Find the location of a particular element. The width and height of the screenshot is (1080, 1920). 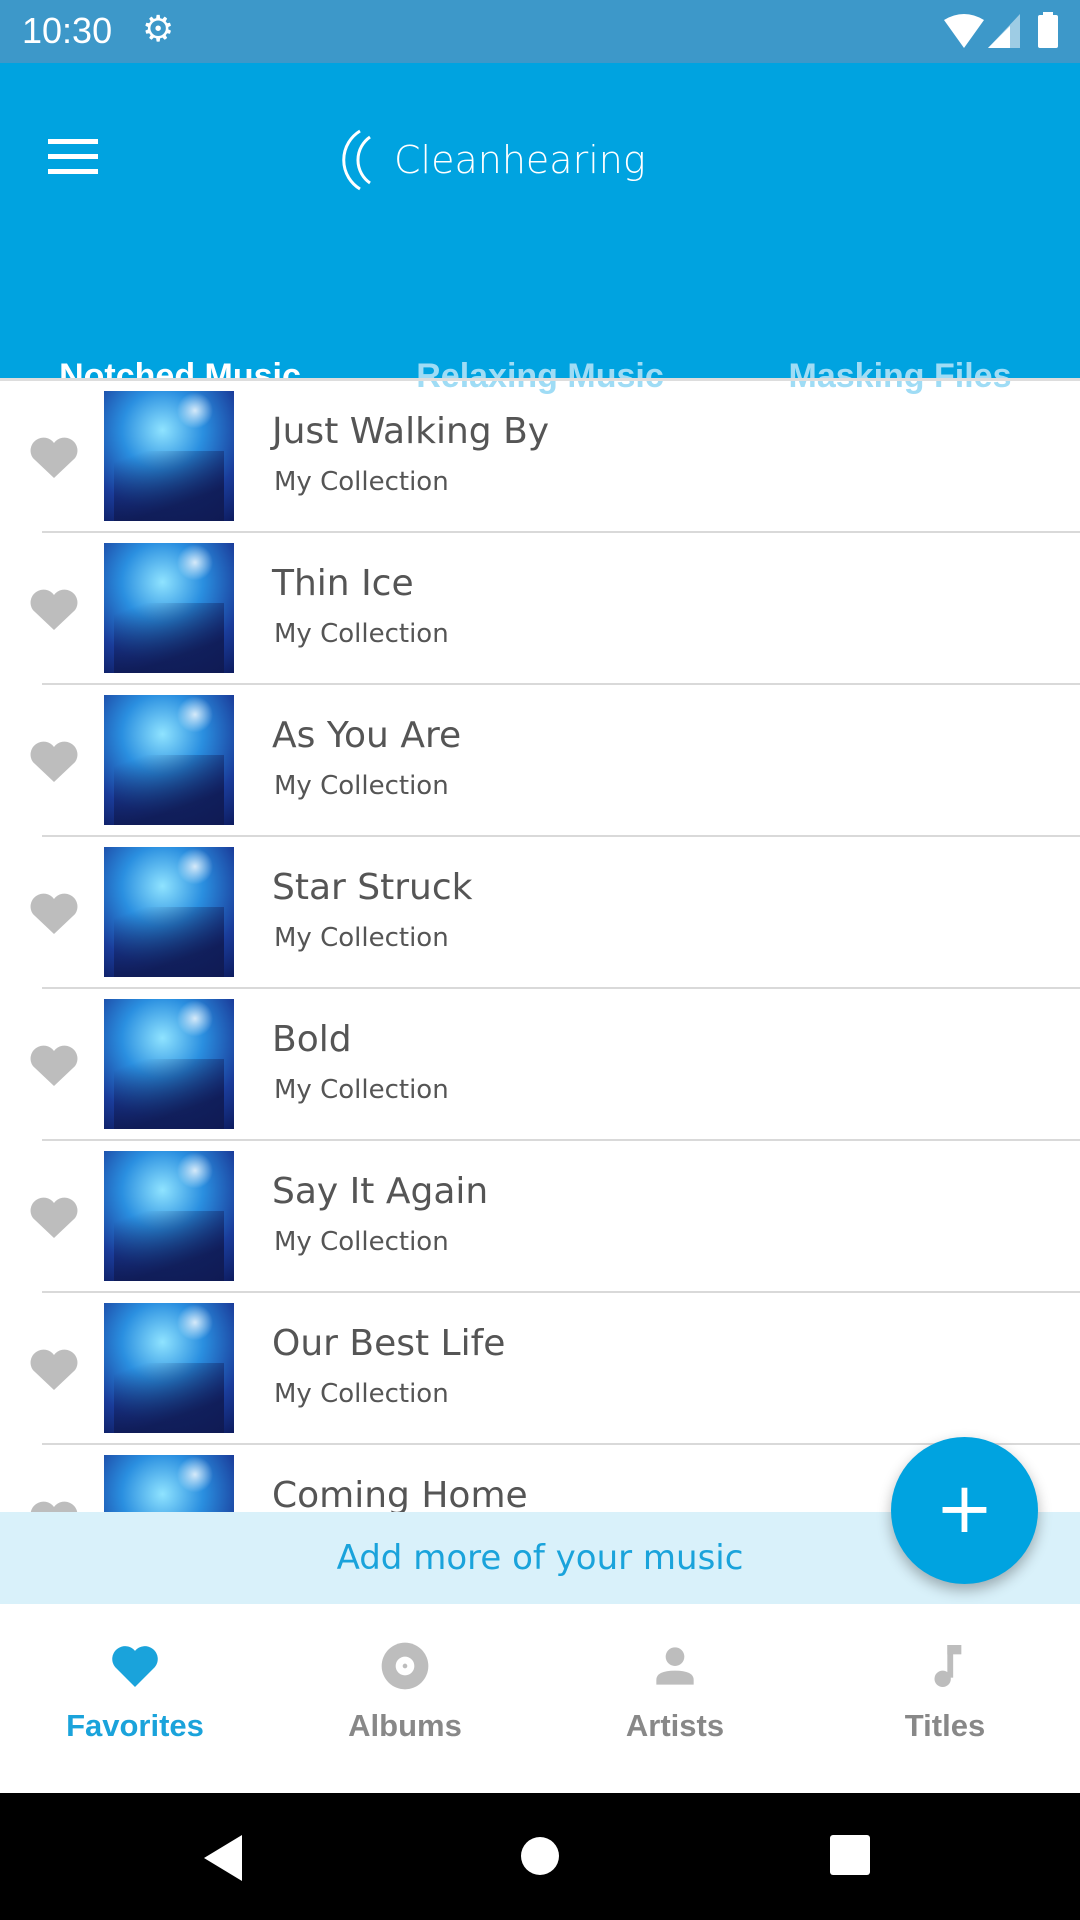

home-icon is located at coordinates (540, 1856).